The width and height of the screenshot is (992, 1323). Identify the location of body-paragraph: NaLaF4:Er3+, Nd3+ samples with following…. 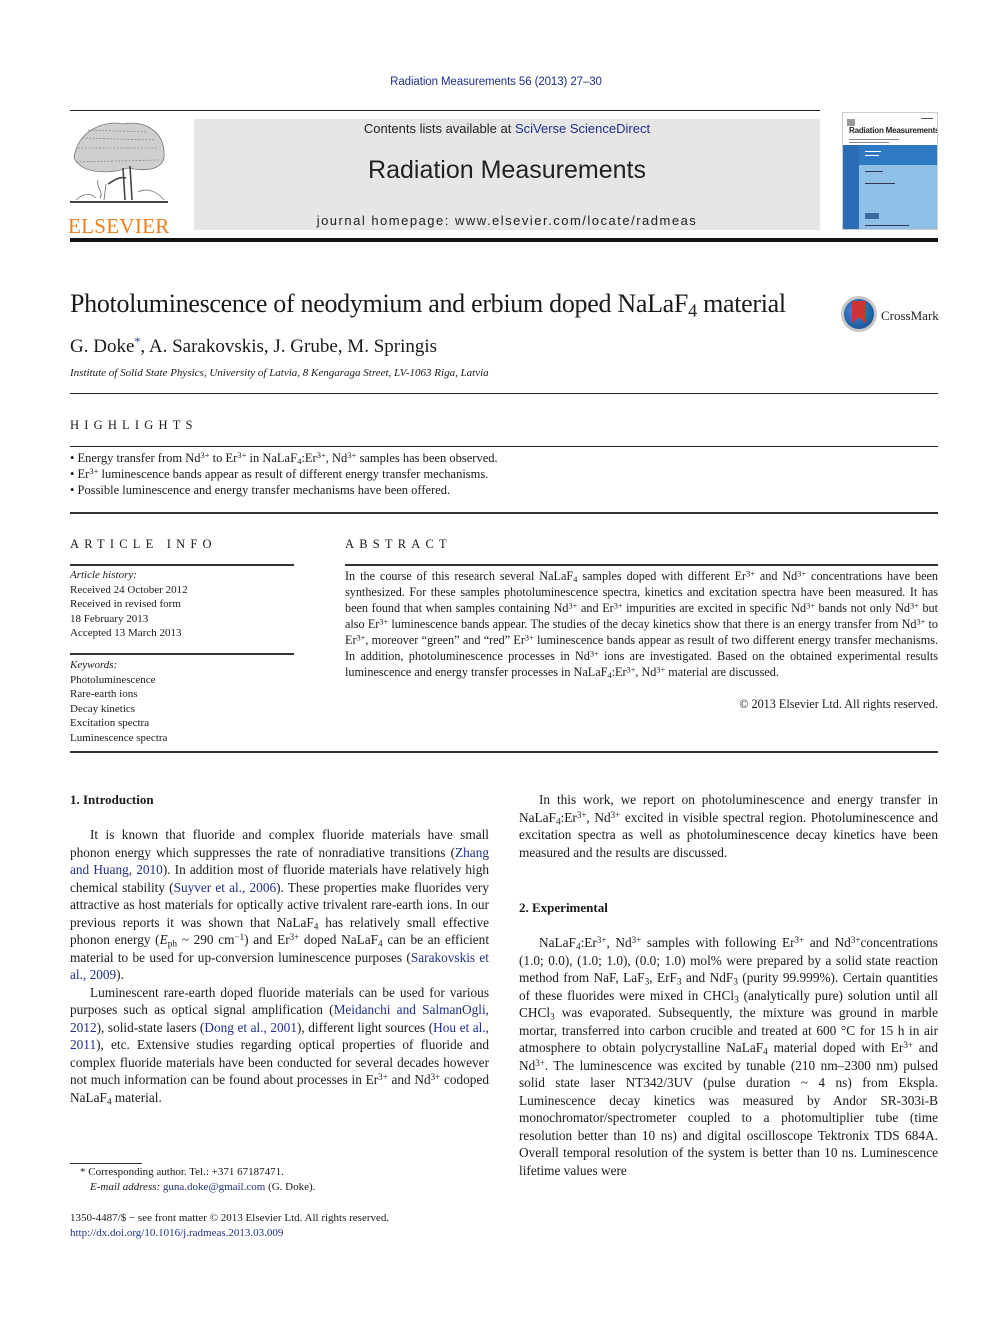
(728, 1056).